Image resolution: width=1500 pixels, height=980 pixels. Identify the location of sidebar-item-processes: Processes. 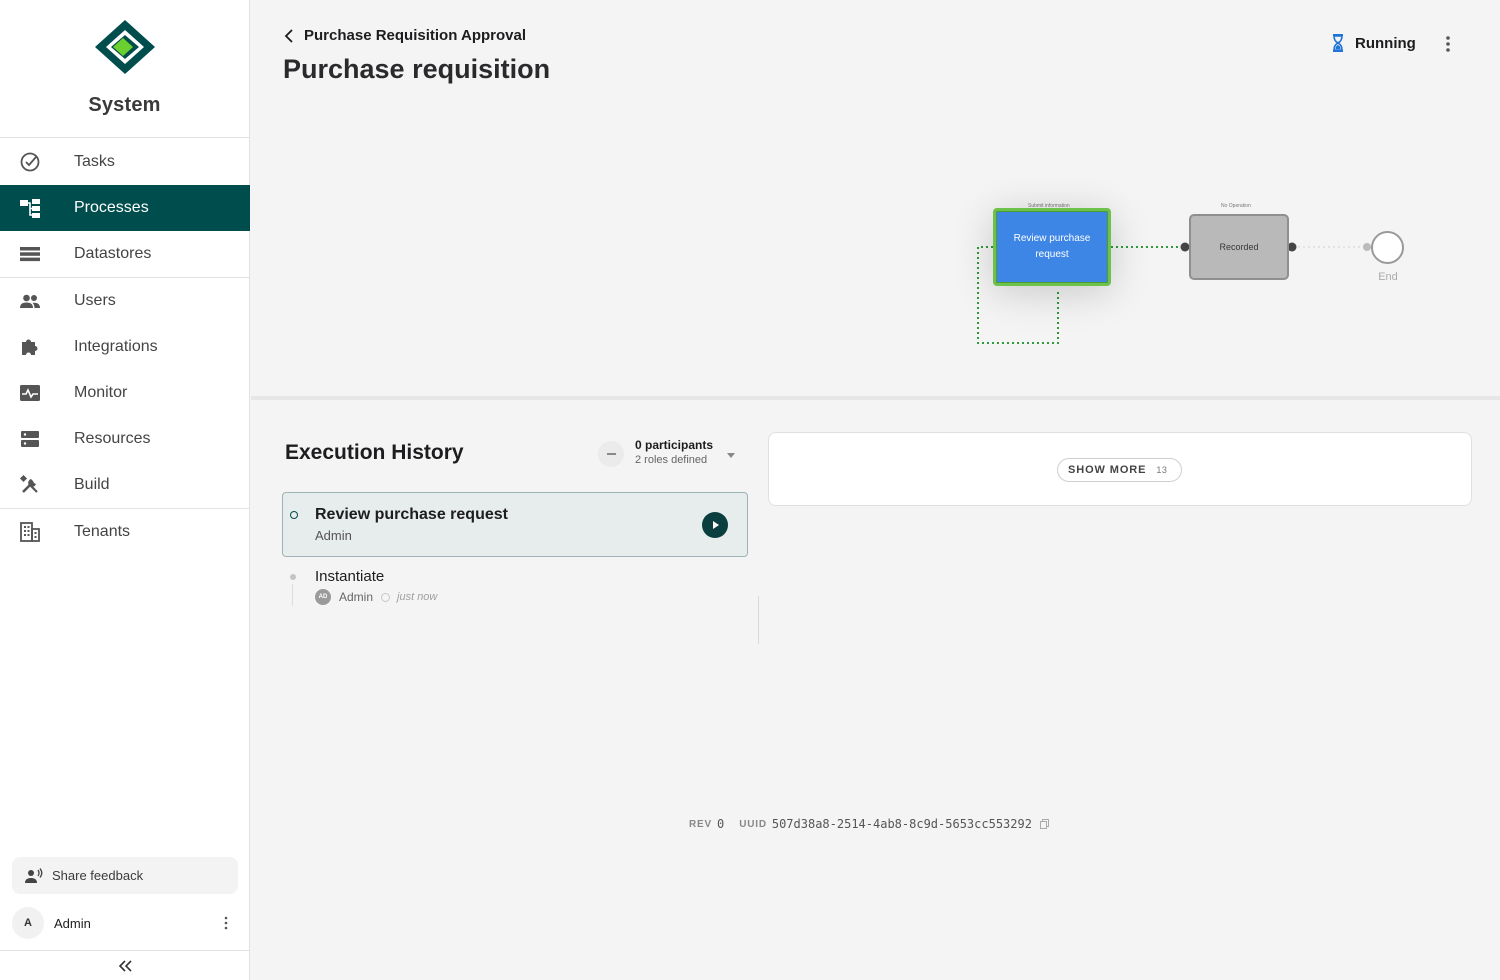
(125, 208).